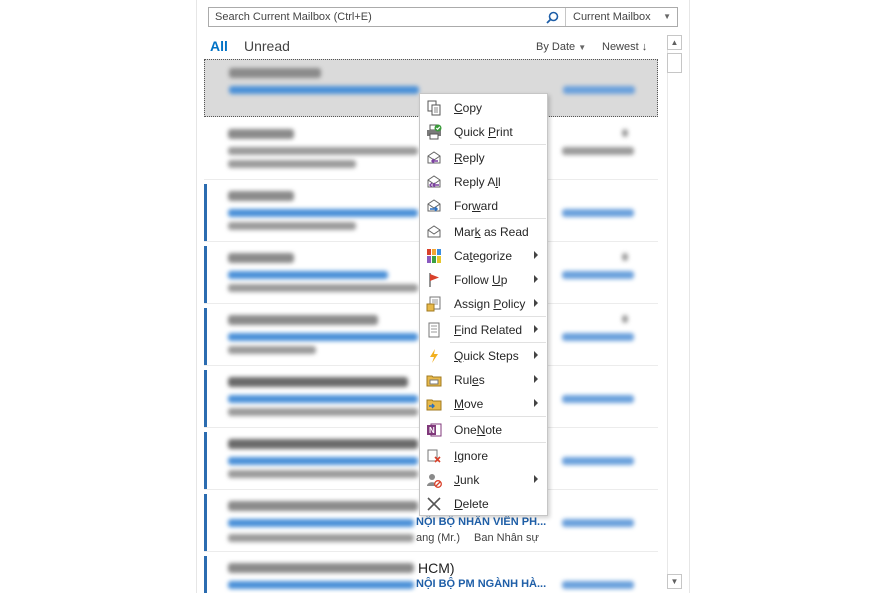 This screenshot has height=593, width=890. I want to click on sort-by-dropdown: By Date ▼, so click(561, 47).